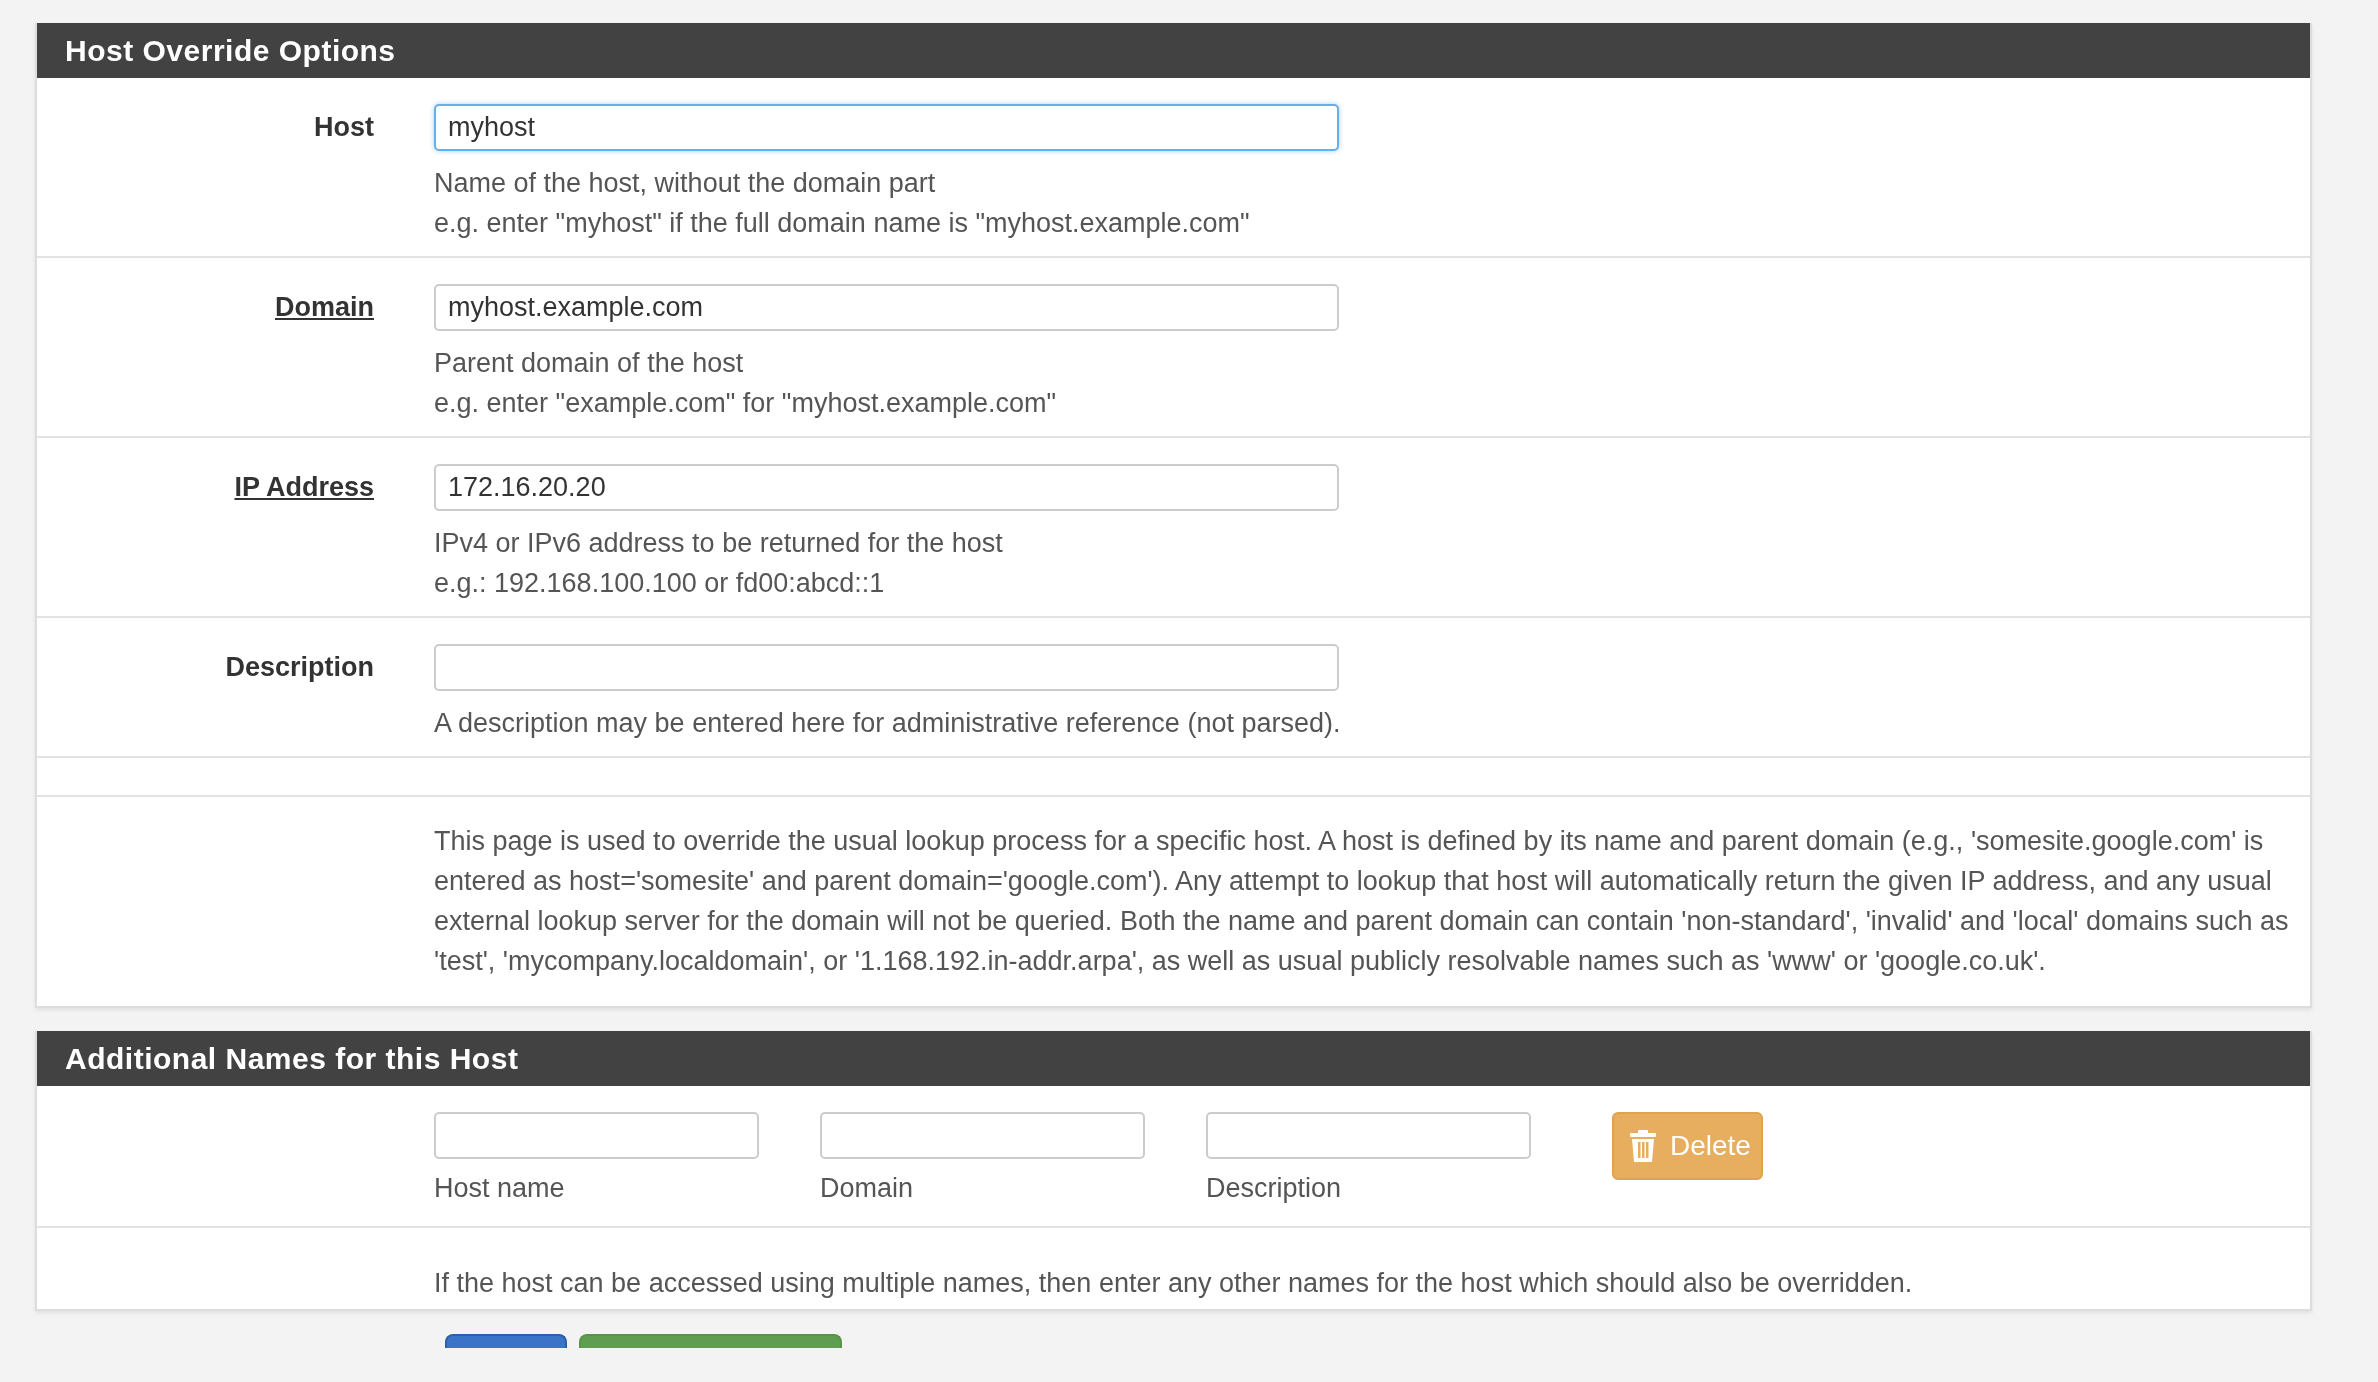  Describe the element at coordinates (888, 723) in the screenshot. I see `help-text: A description may be entered here for administrative reference (not parsed).` at that location.